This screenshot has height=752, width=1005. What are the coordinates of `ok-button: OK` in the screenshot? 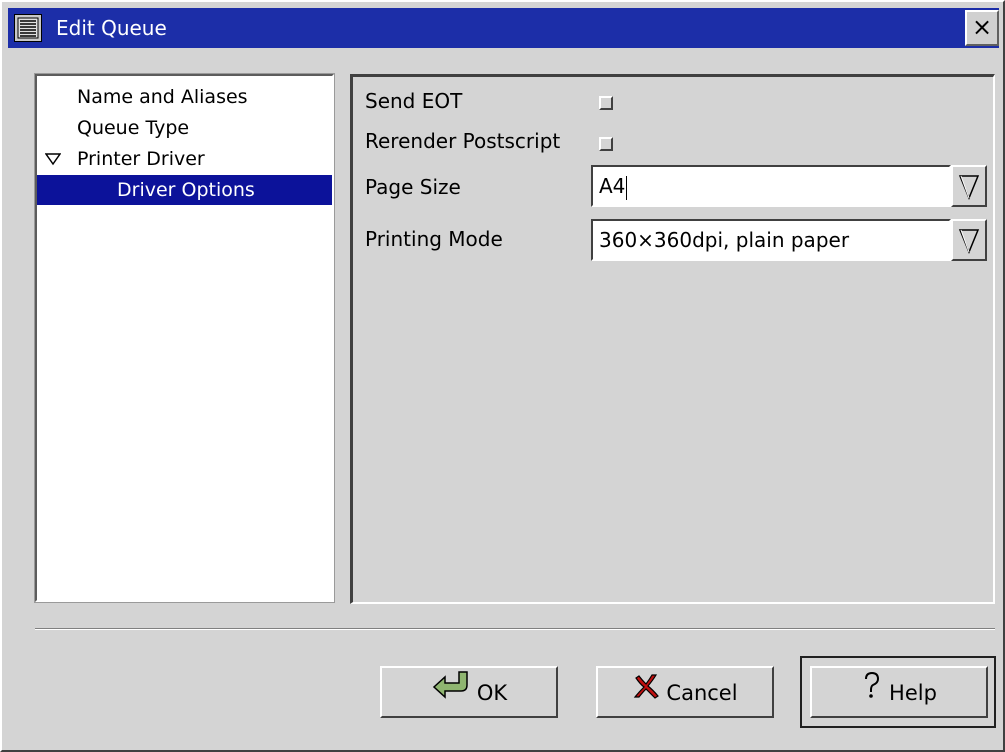 It's located at (469, 692).